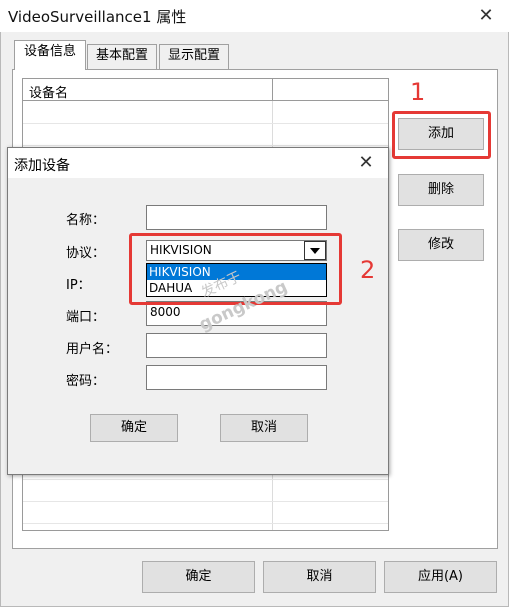  What do you see at coordinates (440, 577) in the screenshot?
I see `apply-button: 应用(A)` at bounding box center [440, 577].